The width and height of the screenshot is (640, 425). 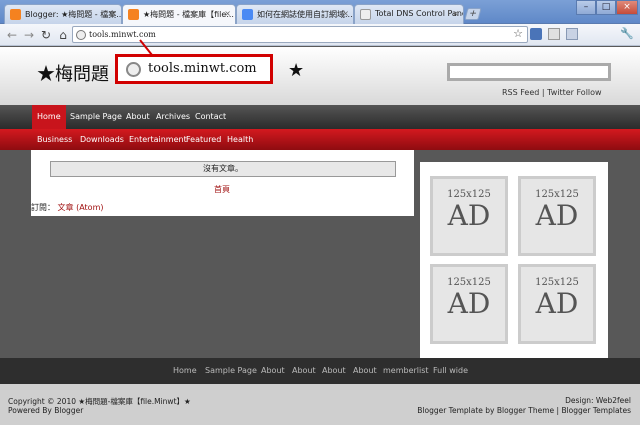 What do you see at coordinates (133, 69) in the screenshot?
I see `globe-icon` at bounding box center [133, 69].